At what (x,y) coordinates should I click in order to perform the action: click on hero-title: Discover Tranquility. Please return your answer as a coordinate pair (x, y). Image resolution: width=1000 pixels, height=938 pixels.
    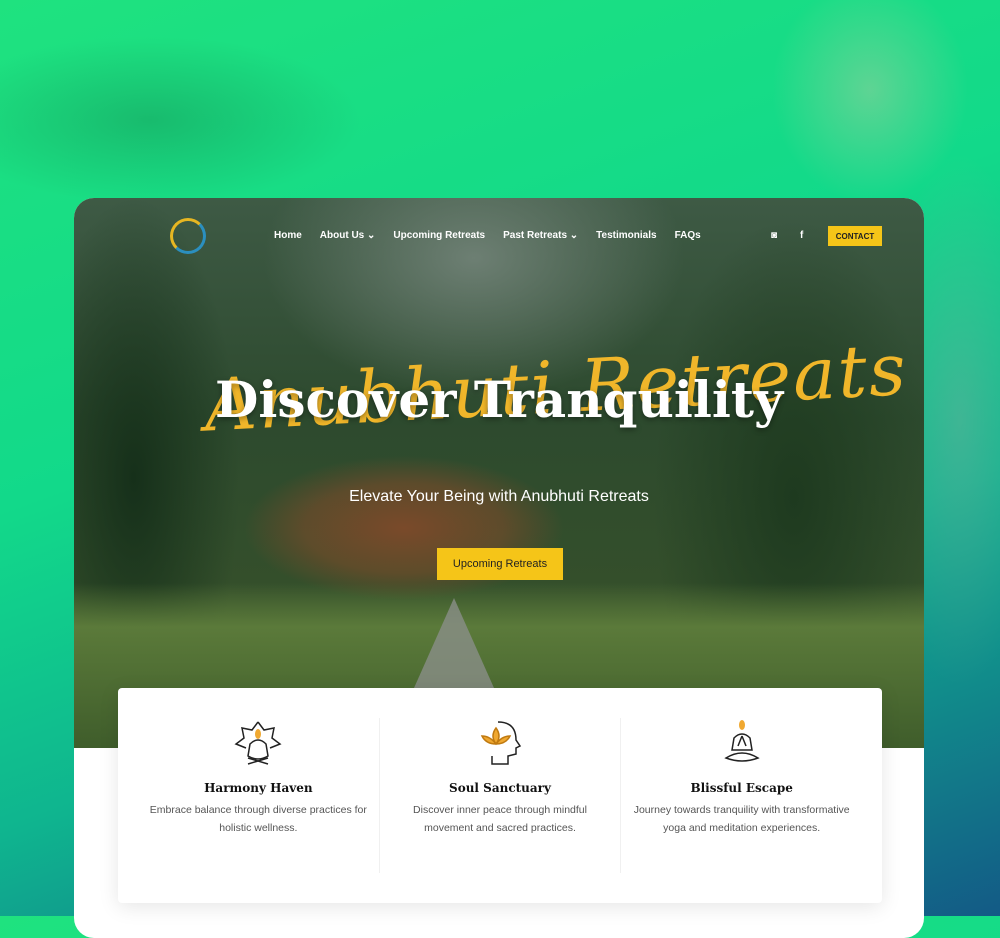
    Looking at the image, I should click on (499, 399).